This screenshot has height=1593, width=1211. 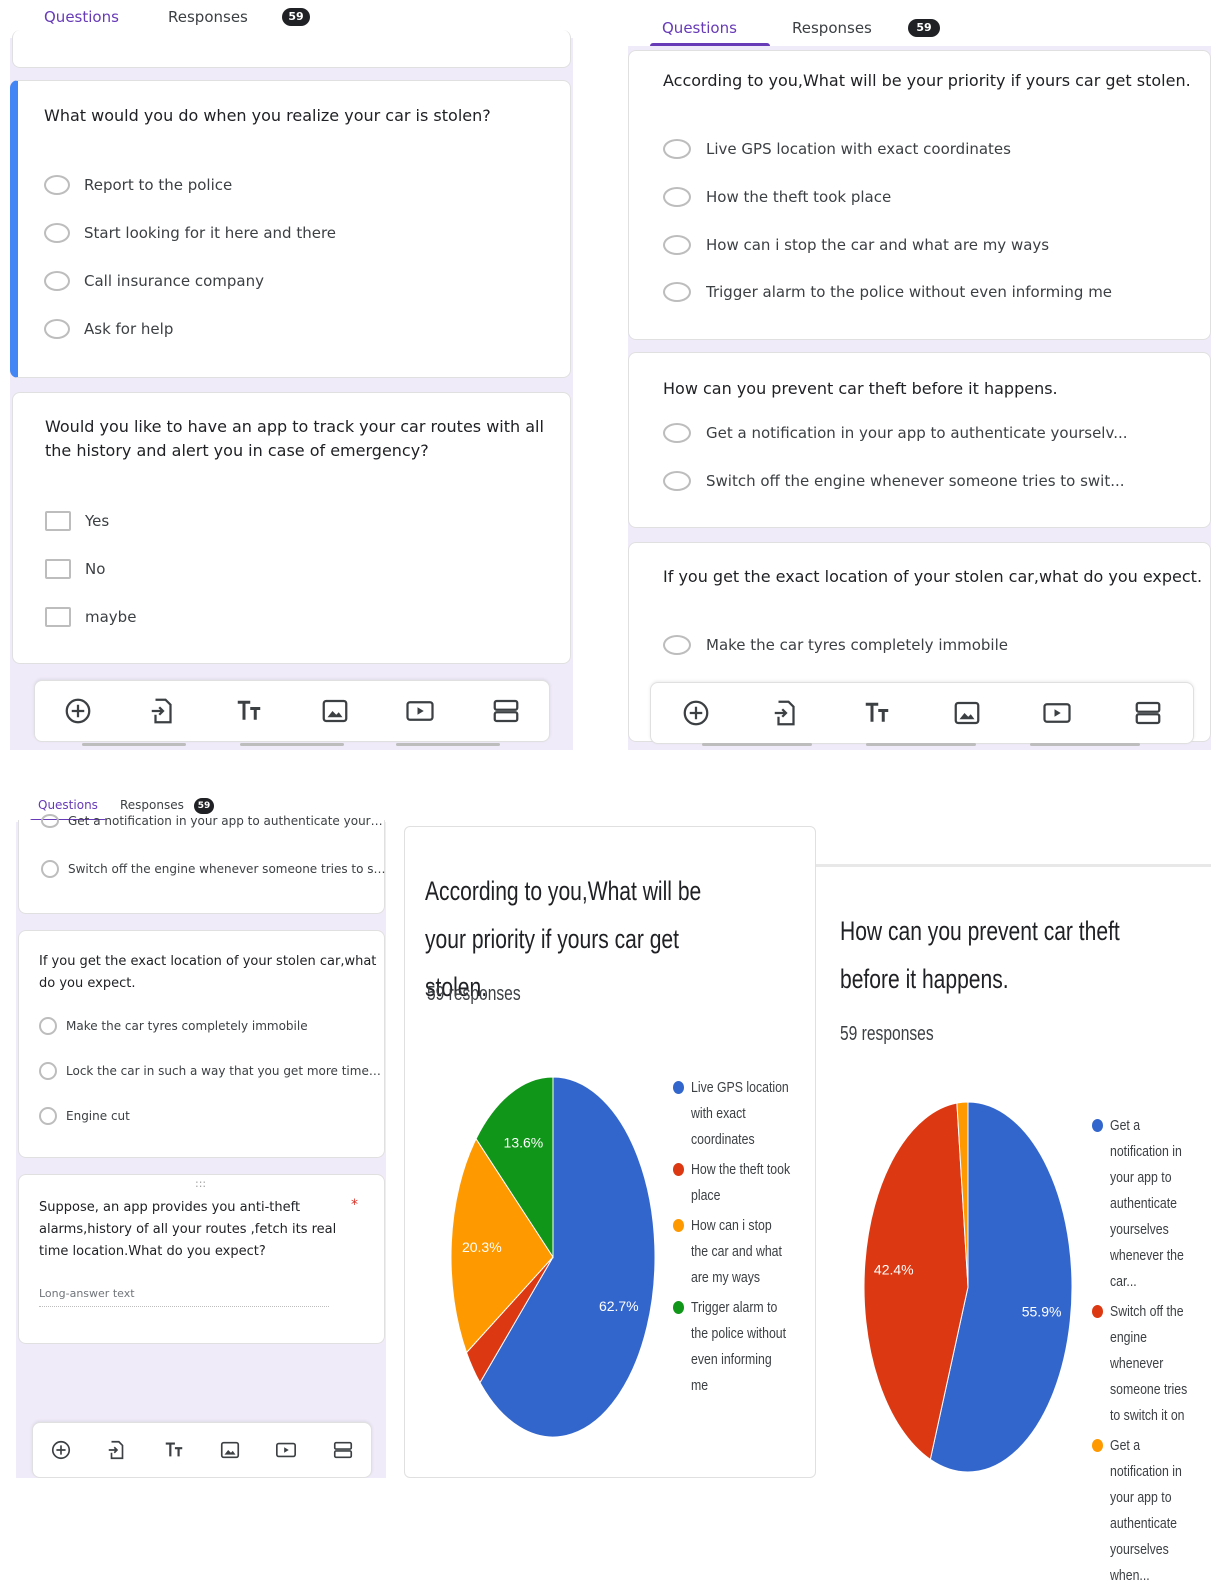 I want to click on radio-option: Engine cut, so click(x=84, y=1116).